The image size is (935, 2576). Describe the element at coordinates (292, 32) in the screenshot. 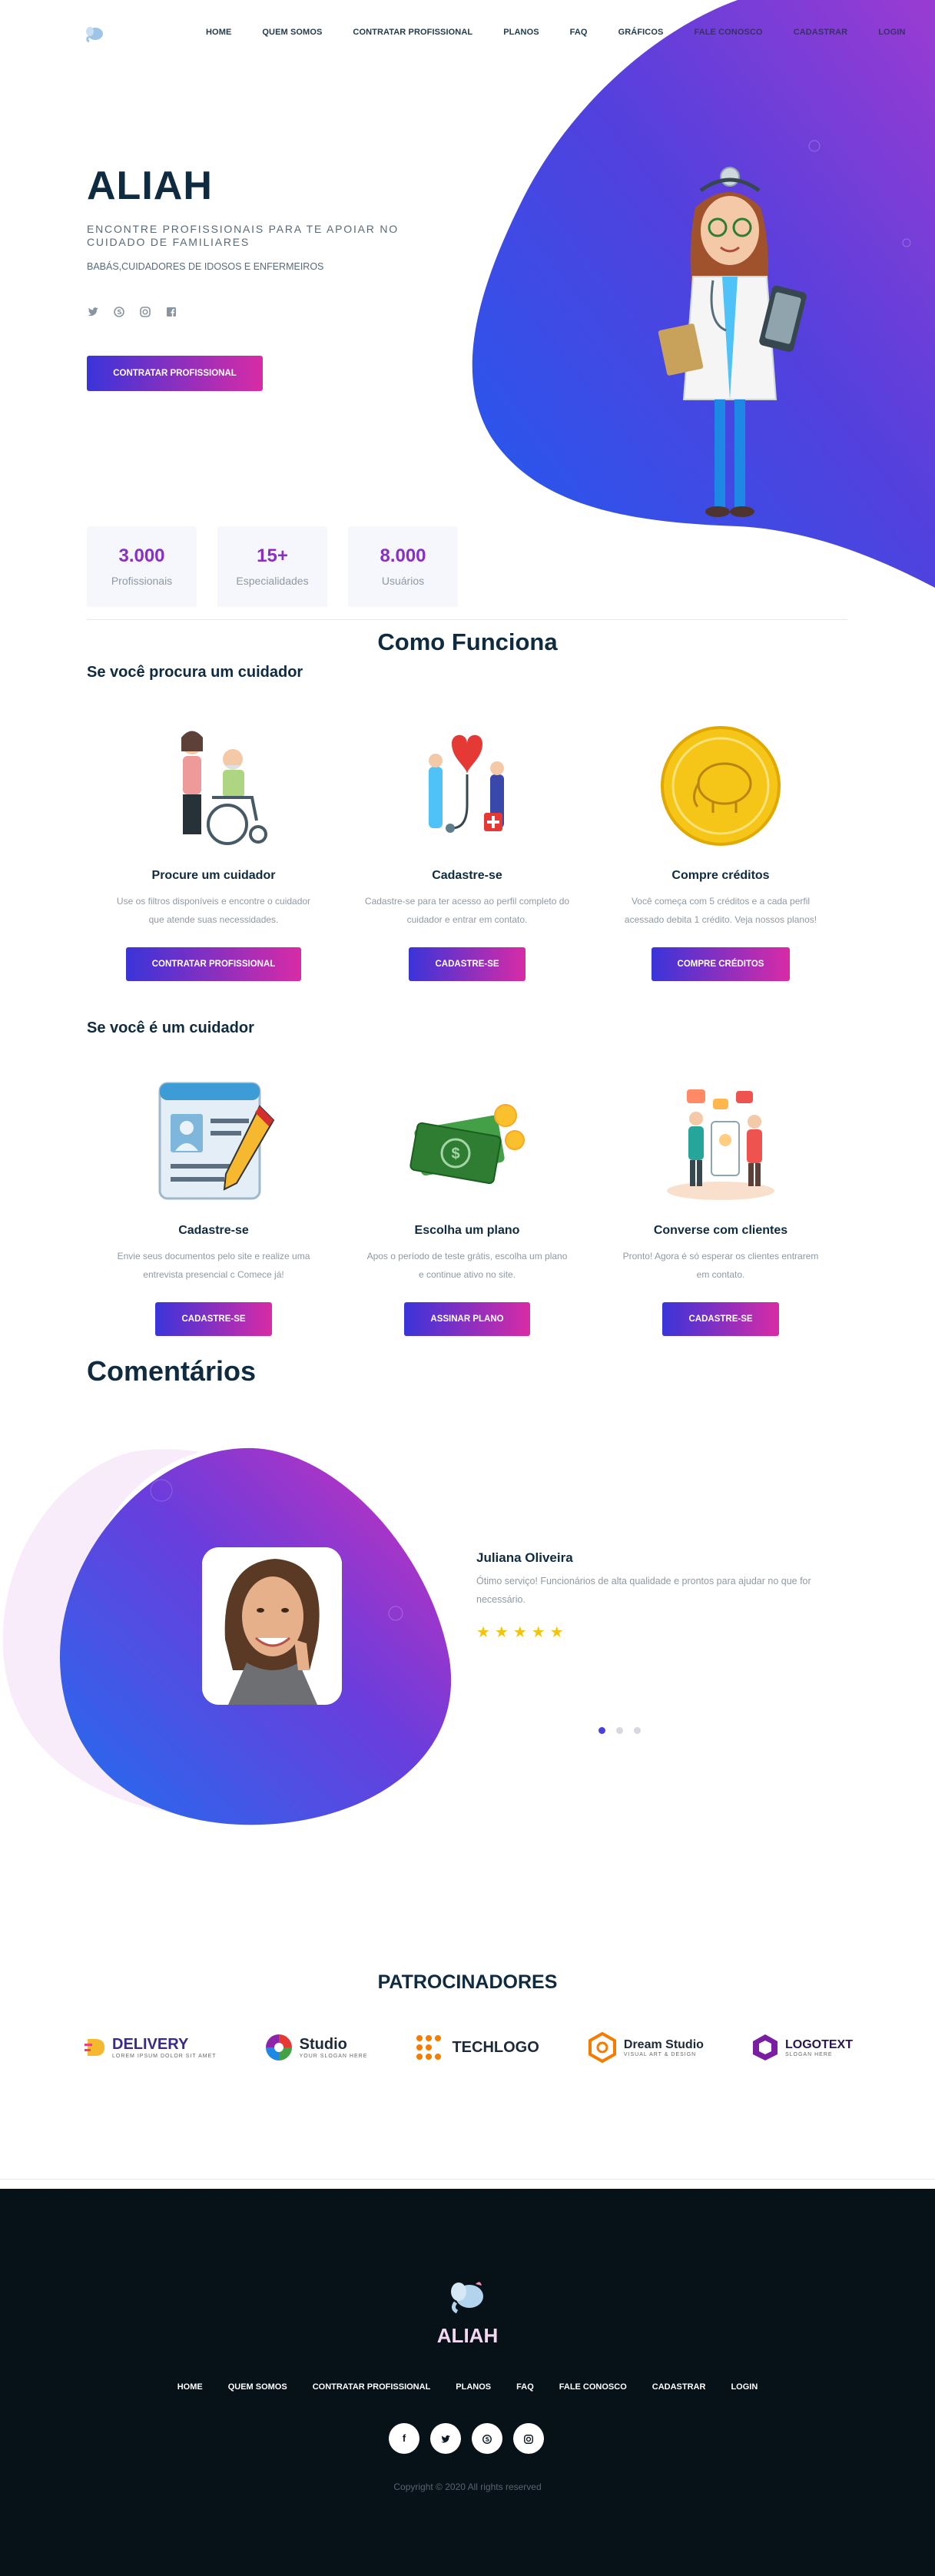

I see `nav-quem-somos: QUEM SOMOS` at that location.